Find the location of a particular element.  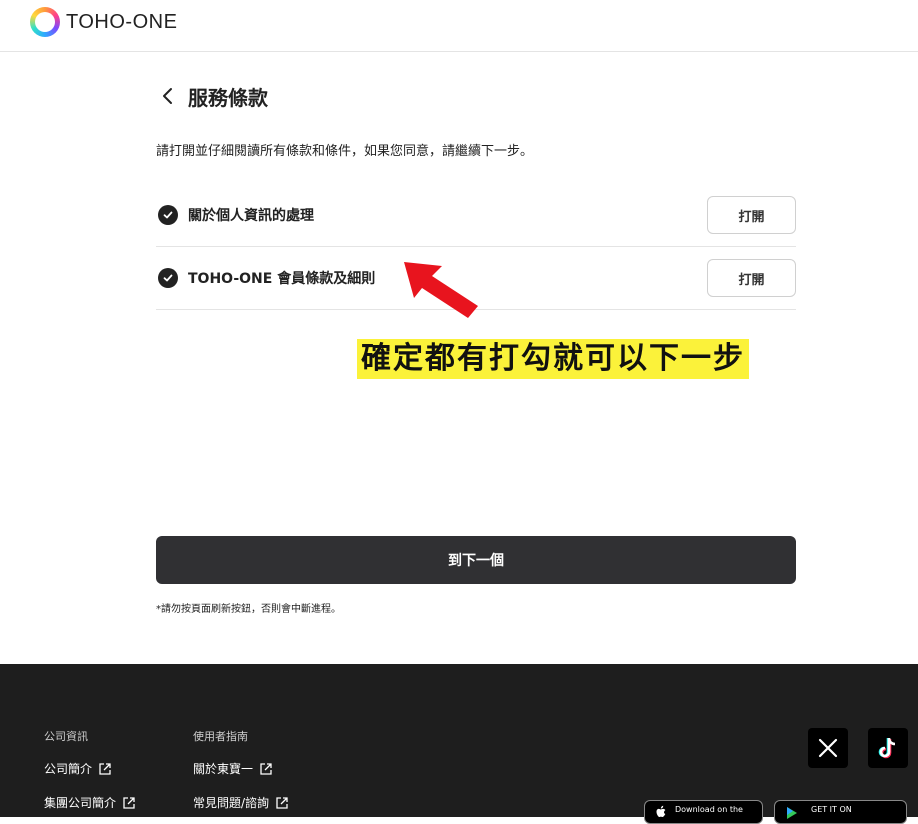

footer-link-about: 關於東寶一 is located at coordinates (233, 768).